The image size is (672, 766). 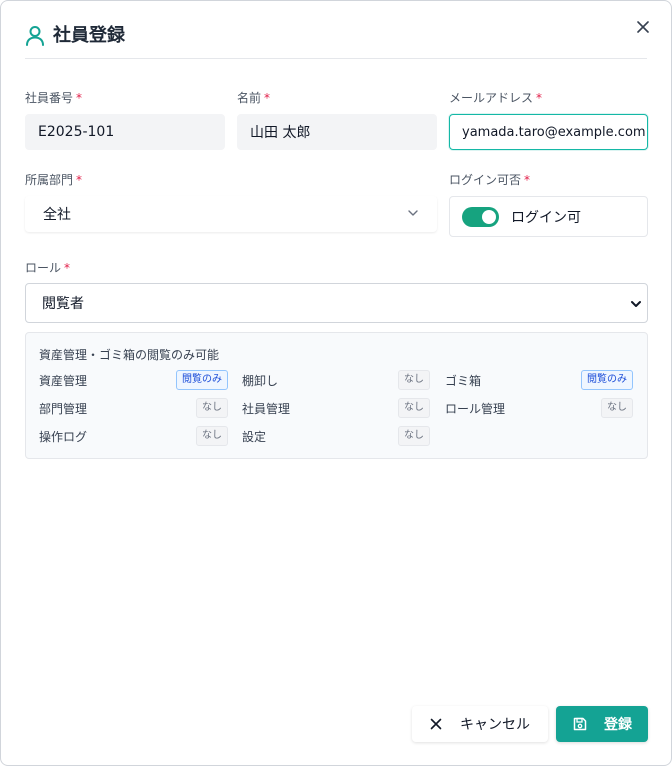 I want to click on cancel-button: キャンセル, so click(x=480, y=724).